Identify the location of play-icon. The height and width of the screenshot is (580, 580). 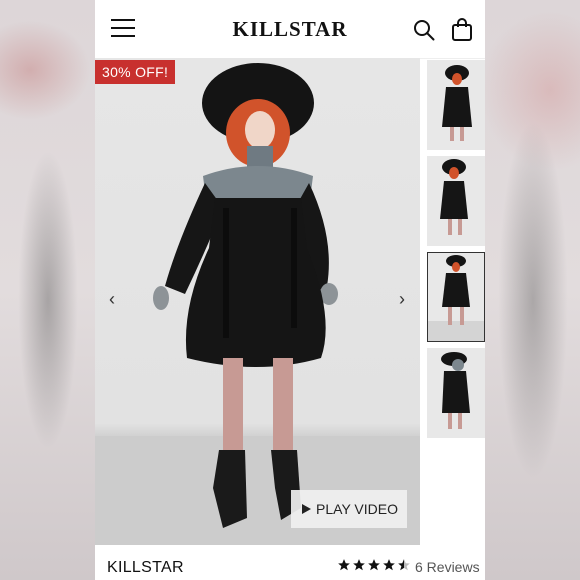
(307, 509).